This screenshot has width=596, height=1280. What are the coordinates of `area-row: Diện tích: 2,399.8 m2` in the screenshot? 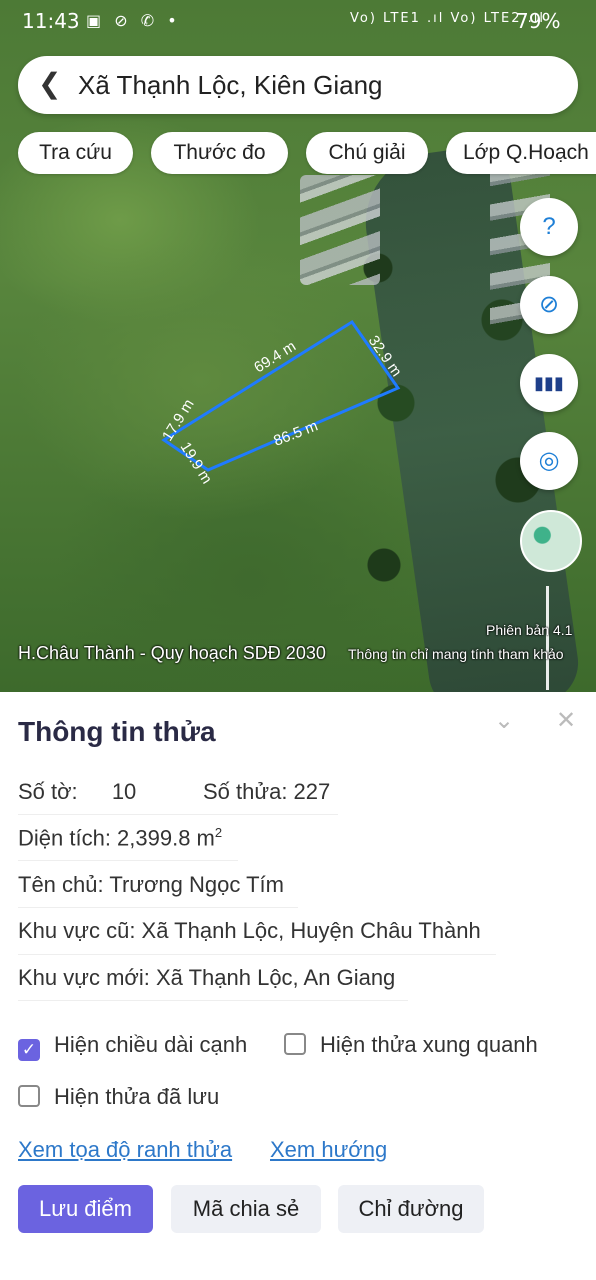 It's located at (120, 838).